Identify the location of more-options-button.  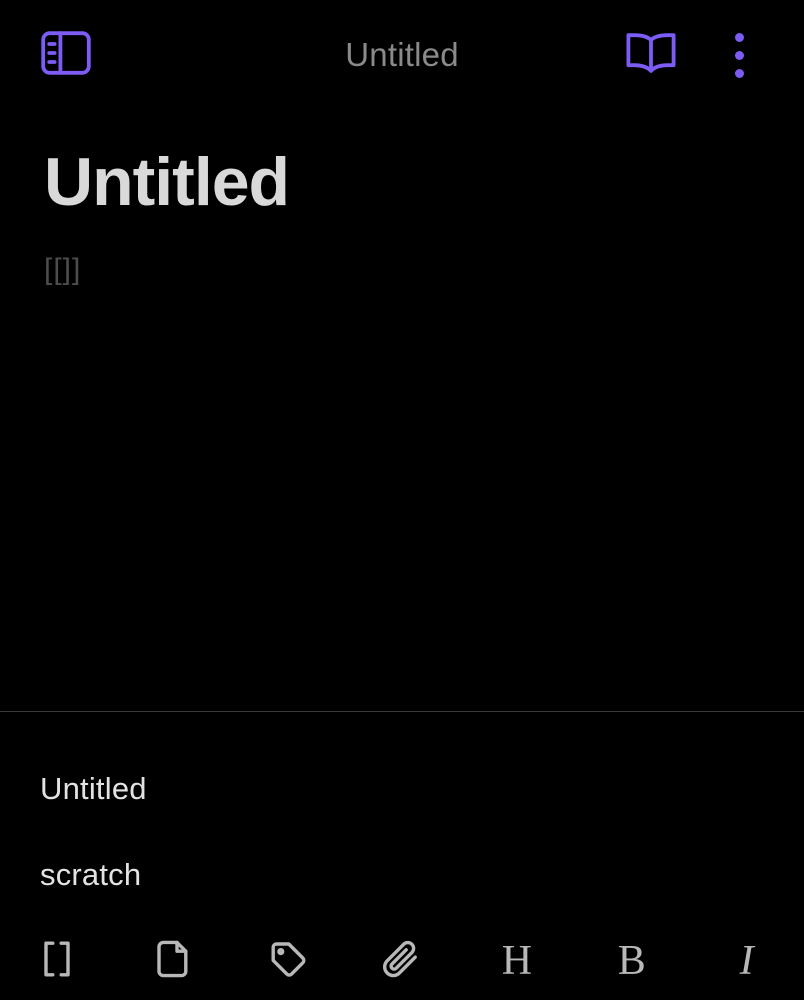
(739, 55).